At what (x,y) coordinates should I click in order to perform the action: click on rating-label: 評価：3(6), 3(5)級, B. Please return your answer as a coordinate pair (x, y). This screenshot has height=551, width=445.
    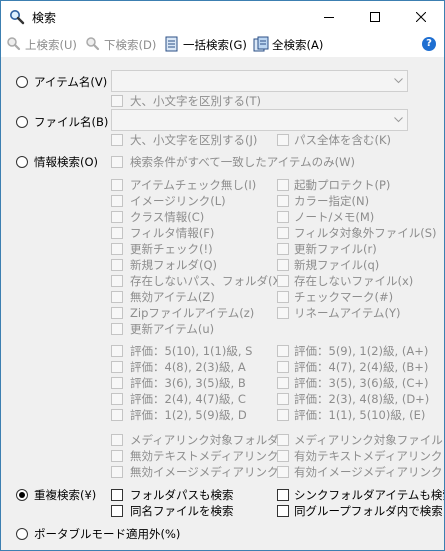
    Looking at the image, I should click on (188, 383).